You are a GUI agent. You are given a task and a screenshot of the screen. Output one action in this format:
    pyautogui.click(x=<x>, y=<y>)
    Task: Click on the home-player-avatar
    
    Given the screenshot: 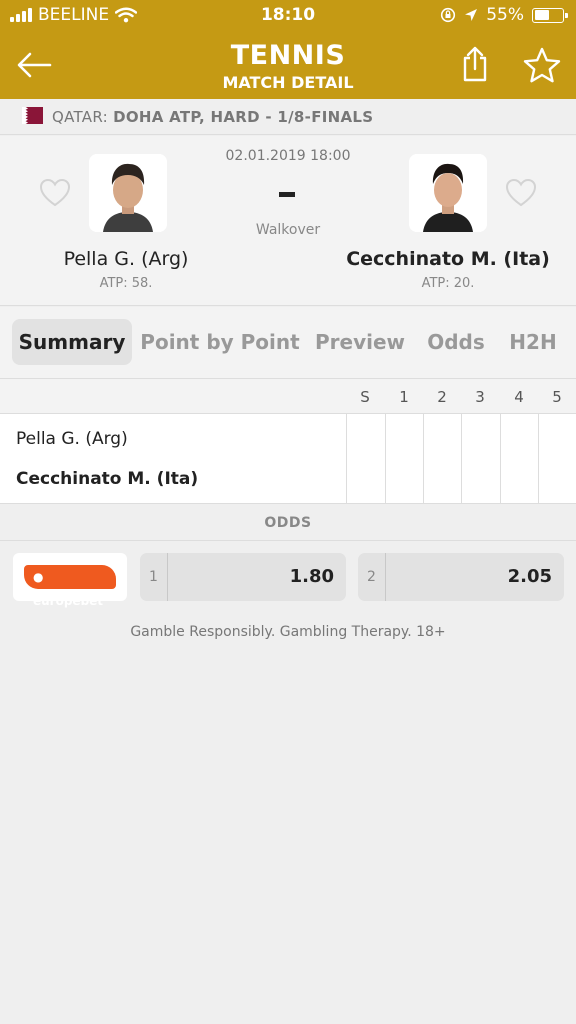 What is the action you would take?
    pyautogui.click(x=128, y=193)
    